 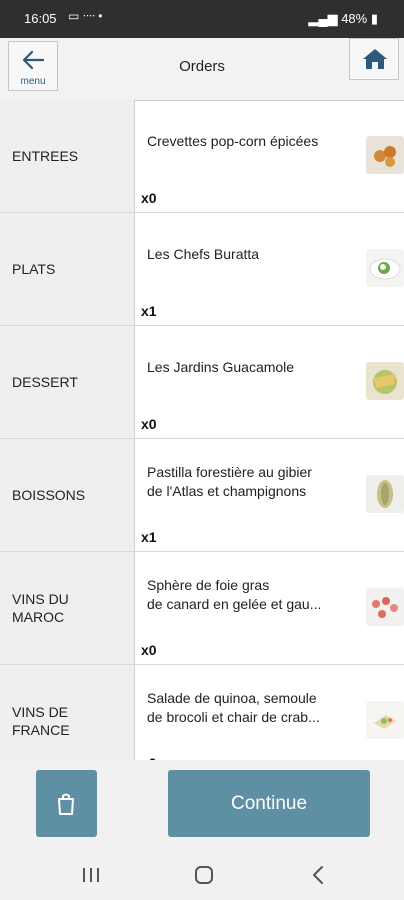 I want to click on category-cell: DESSERT, so click(x=67, y=382).